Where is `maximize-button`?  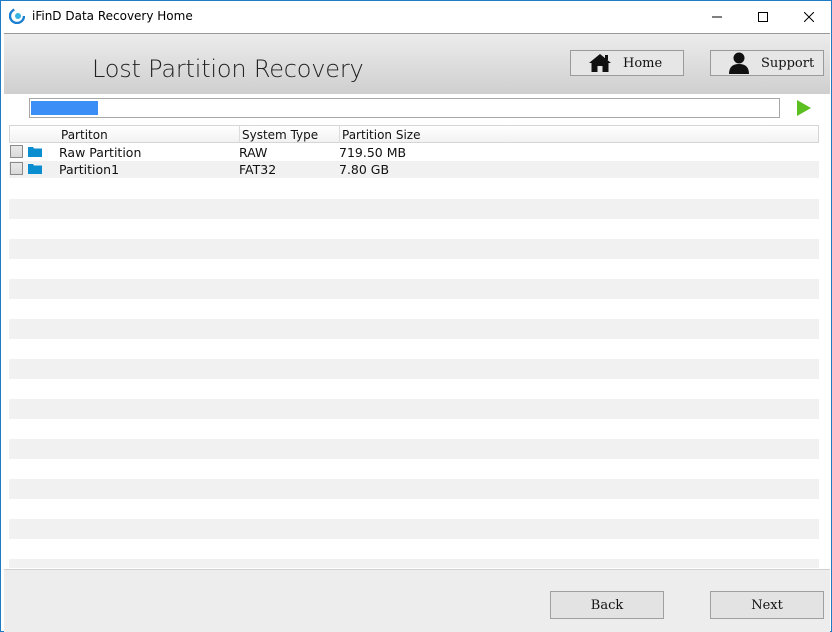 maximize-button is located at coordinates (763, 16).